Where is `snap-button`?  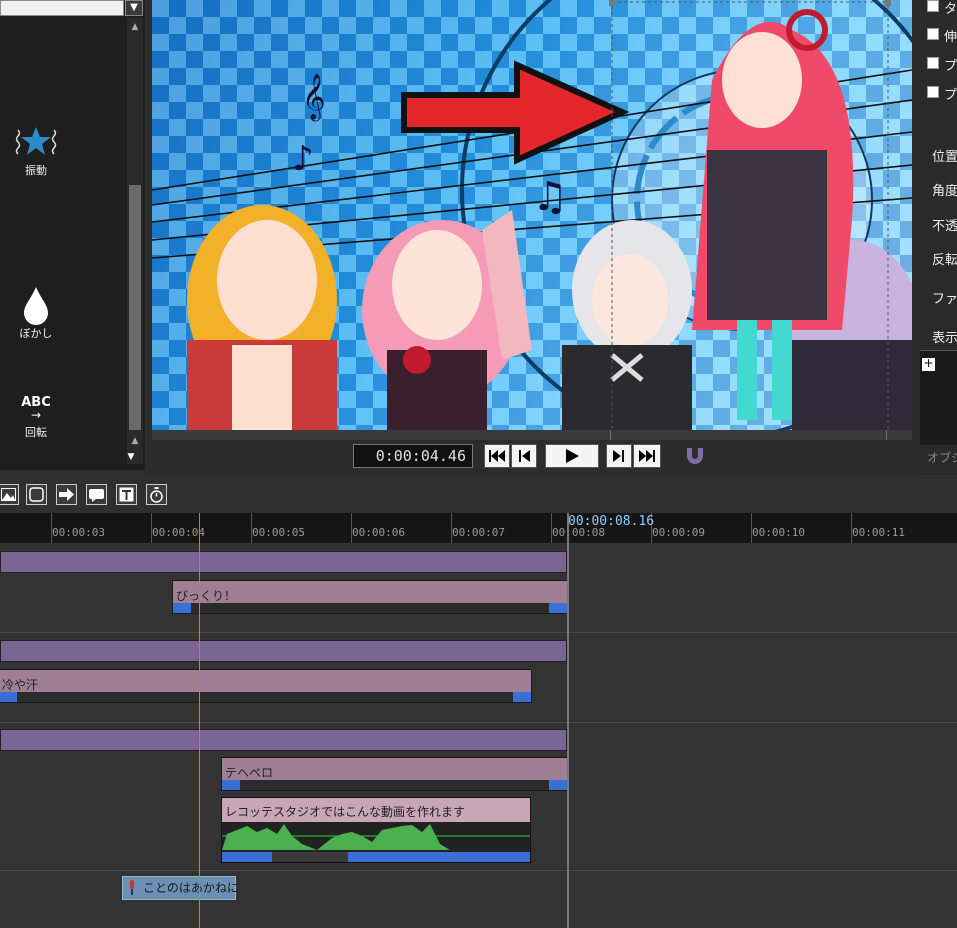
snap-button is located at coordinates (695, 456).